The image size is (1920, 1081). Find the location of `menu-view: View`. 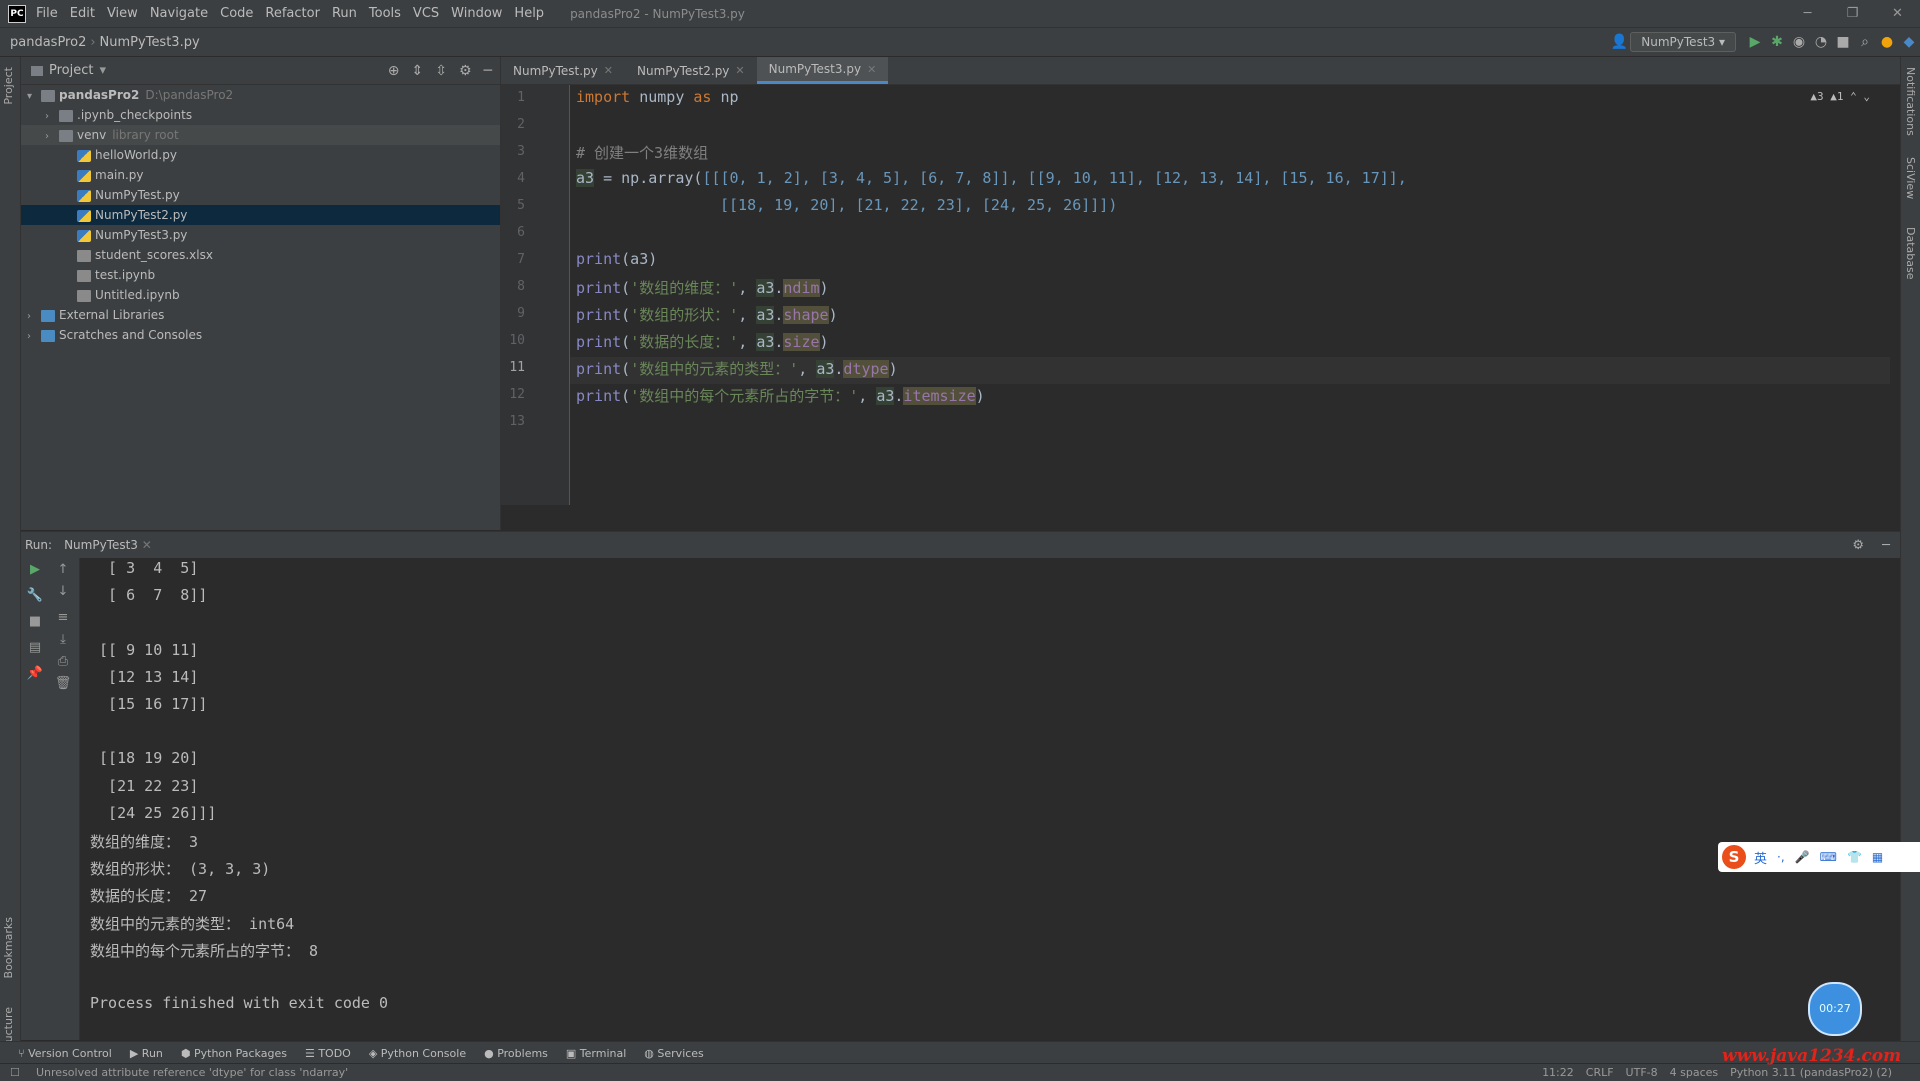

menu-view: View is located at coordinates (122, 13).